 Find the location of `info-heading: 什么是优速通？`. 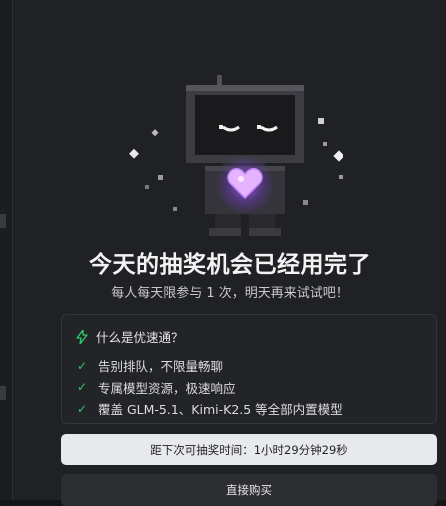

info-heading: 什么是优速通？ is located at coordinates (249, 336).